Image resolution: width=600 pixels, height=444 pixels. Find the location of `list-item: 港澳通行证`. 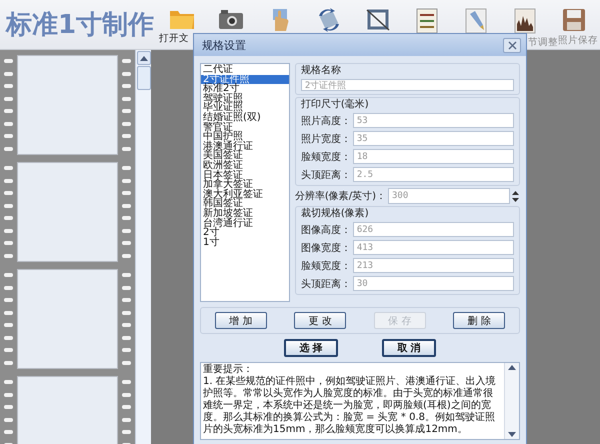

list-item: 港澳通行证 is located at coordinates (245, 147).